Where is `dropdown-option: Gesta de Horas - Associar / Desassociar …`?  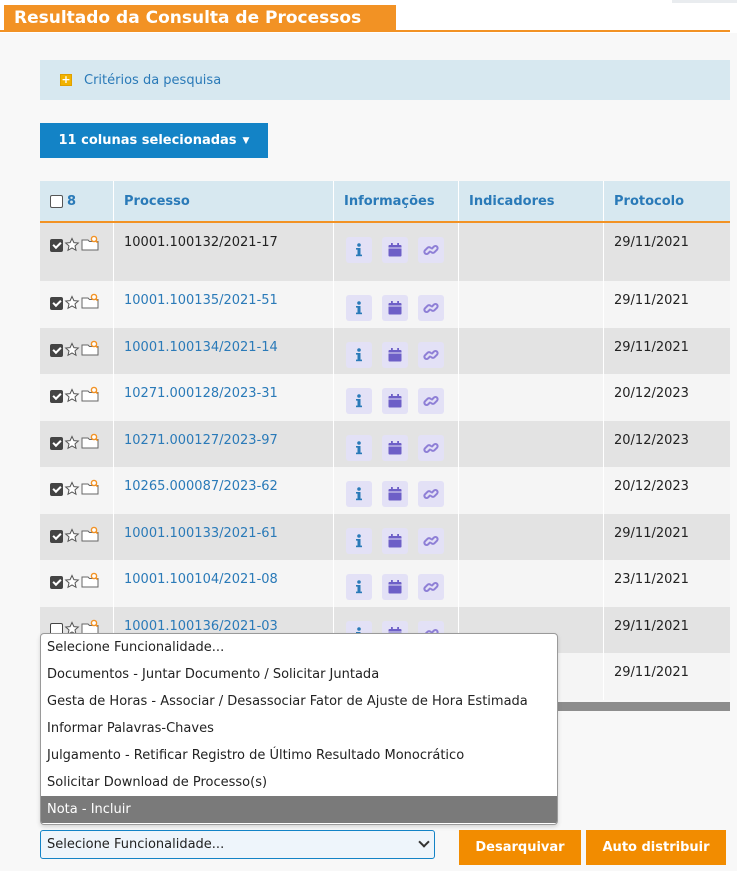
dropdown-option: Gesta de Horas - Associar / Desassociar … is located at coordinates (299, 701).